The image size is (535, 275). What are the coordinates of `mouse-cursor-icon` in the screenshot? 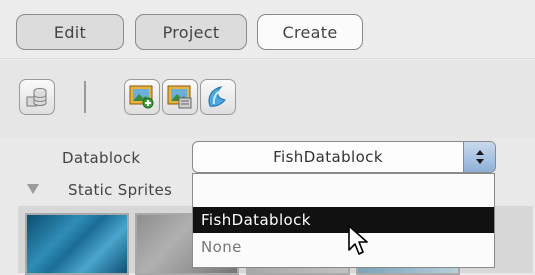 It's located at (358, 240).